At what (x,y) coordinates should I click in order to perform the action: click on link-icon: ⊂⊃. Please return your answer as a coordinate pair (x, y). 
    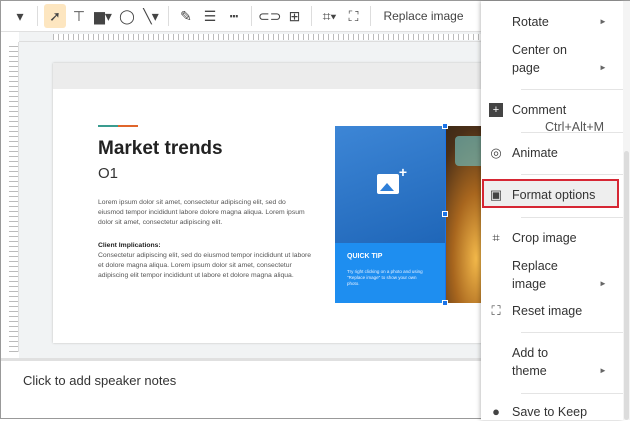
    Looking at the image, I should click on (269, 16).